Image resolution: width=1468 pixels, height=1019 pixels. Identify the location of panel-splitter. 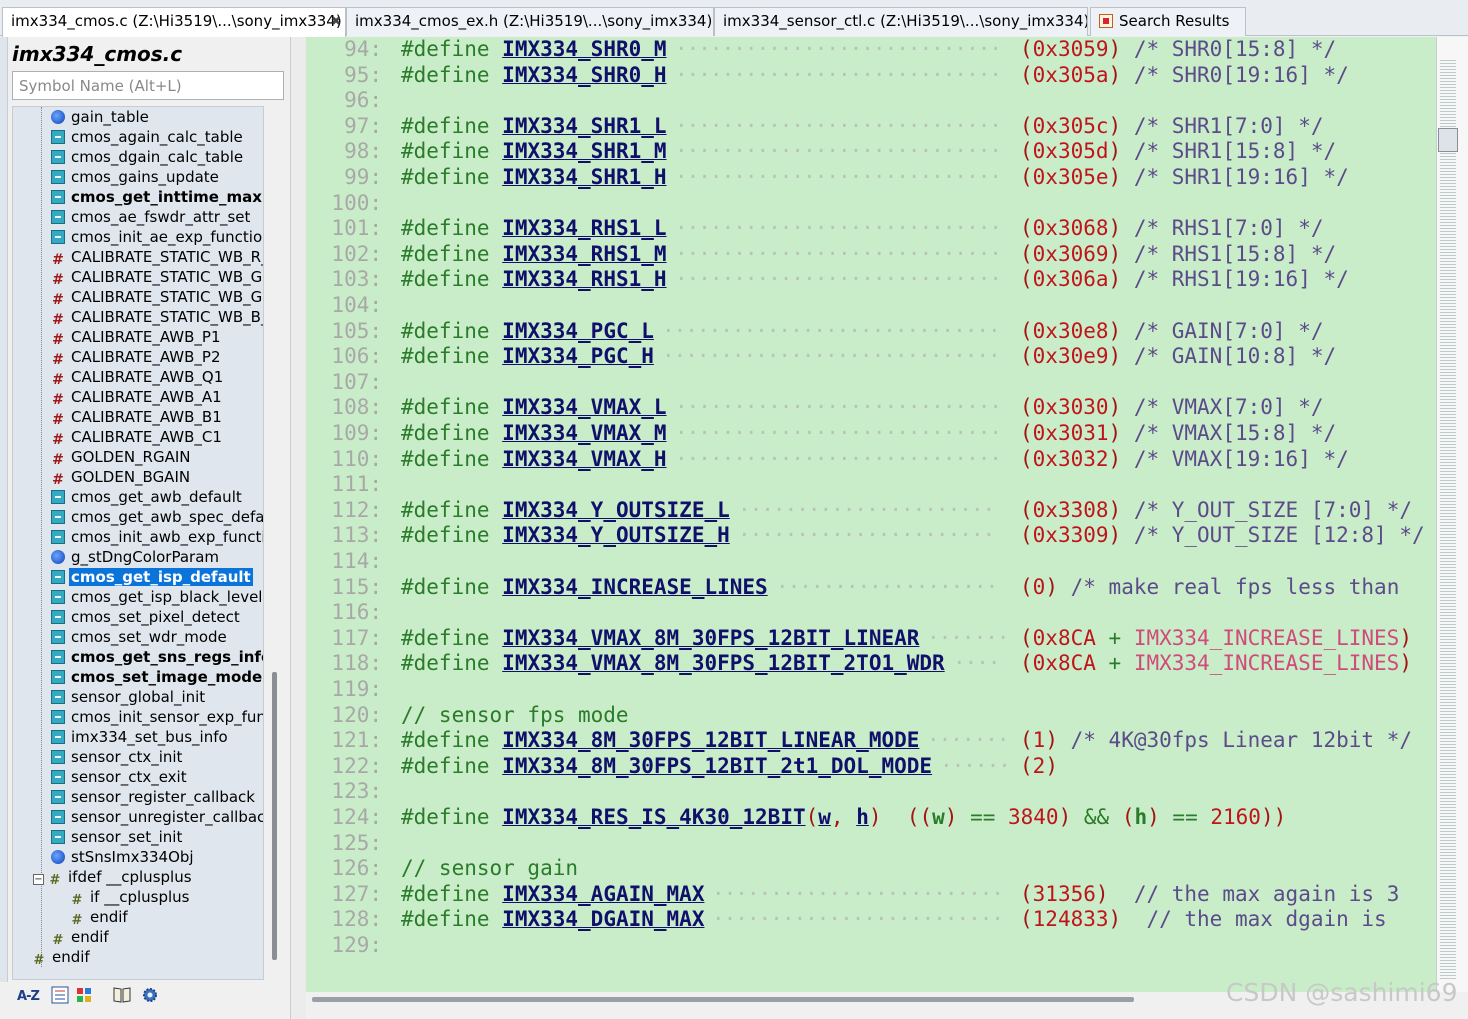
(4, 509).